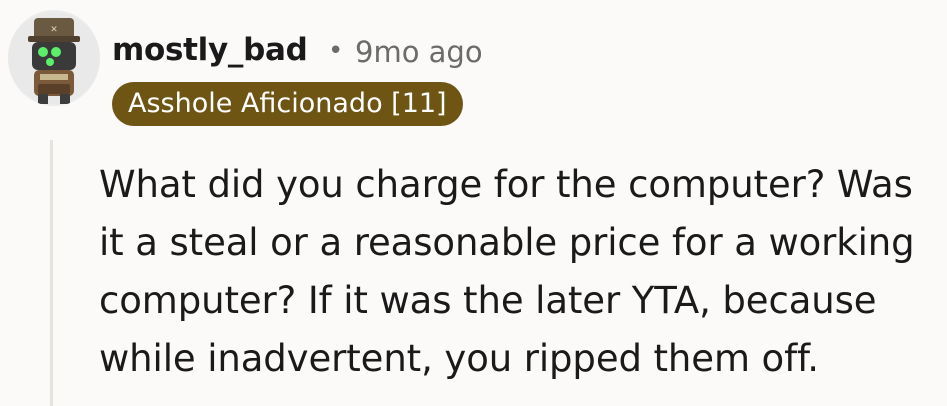 The image size is (947, 406). What do you see at coordinates (419, 52) in the screenshot?
I see `comment-timestamp: 9mo ago` at bounding box center [419, 52].